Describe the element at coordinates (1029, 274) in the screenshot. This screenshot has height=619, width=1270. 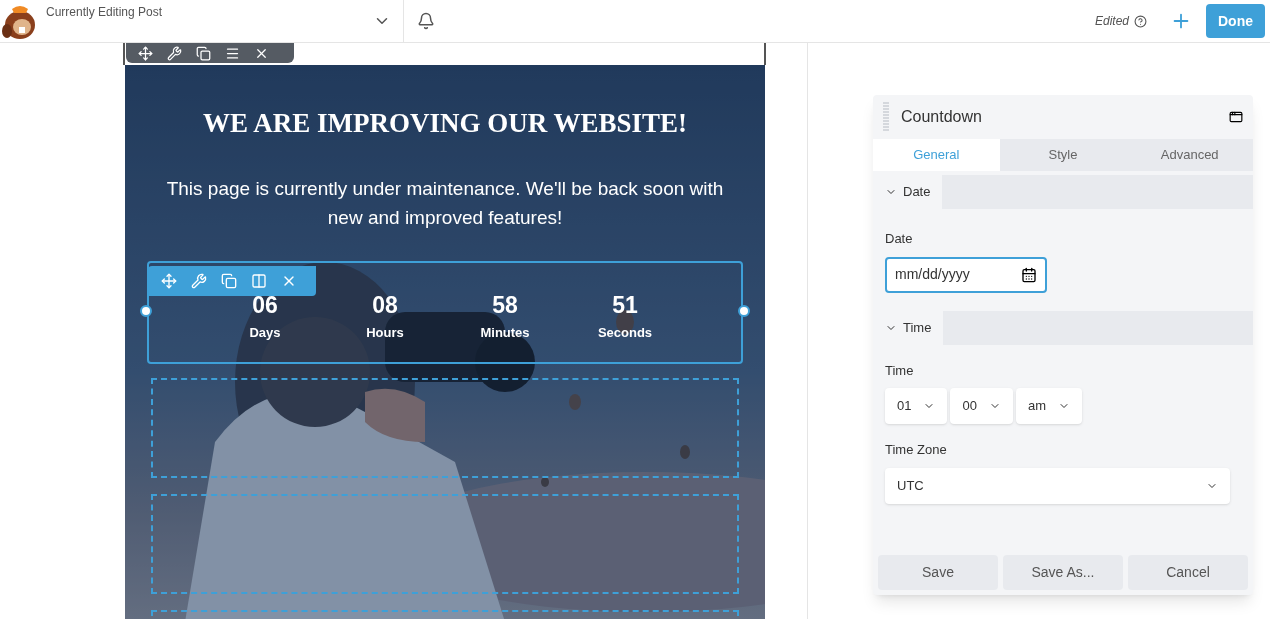
I see `calendar-icon` at that location.